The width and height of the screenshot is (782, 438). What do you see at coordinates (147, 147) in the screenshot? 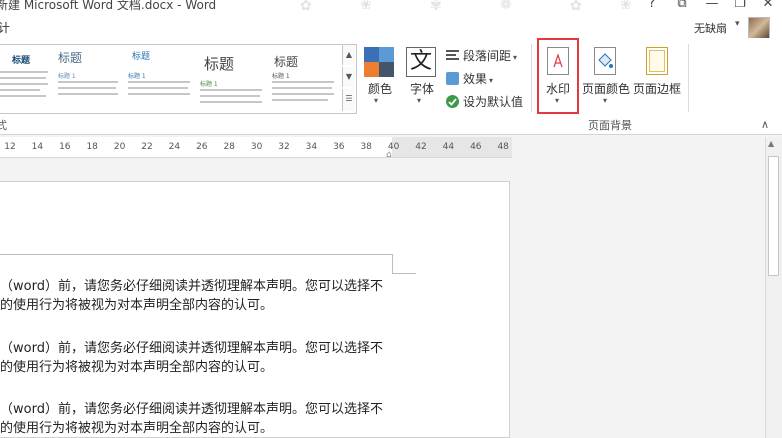
I see `ruler-tick-label: 22` at bounding box center [147, 147].